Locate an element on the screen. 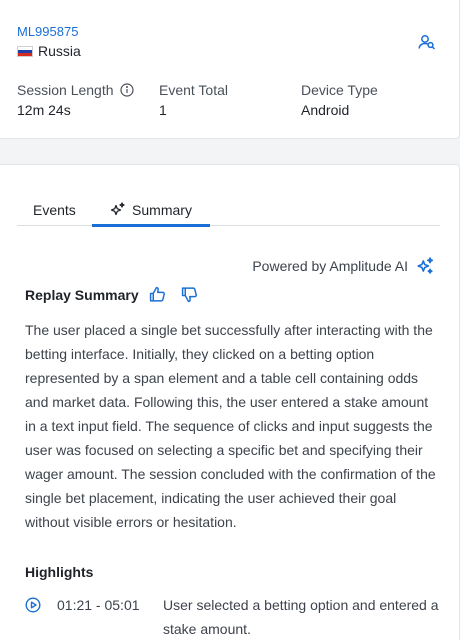  user-id-link: ML995875 is located at coordinates (47, 31).